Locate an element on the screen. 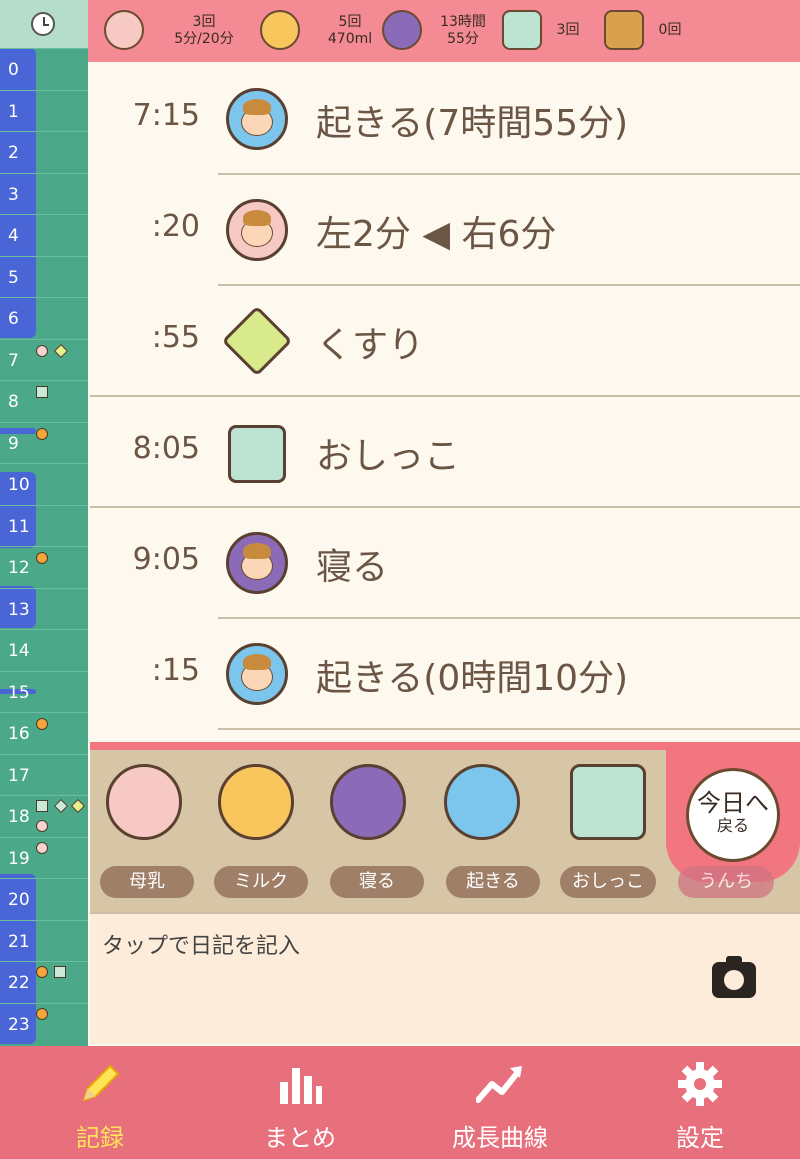 This screenshot has width=800, height=1159. hour-row: 3 is located at coordinates (44, 193).